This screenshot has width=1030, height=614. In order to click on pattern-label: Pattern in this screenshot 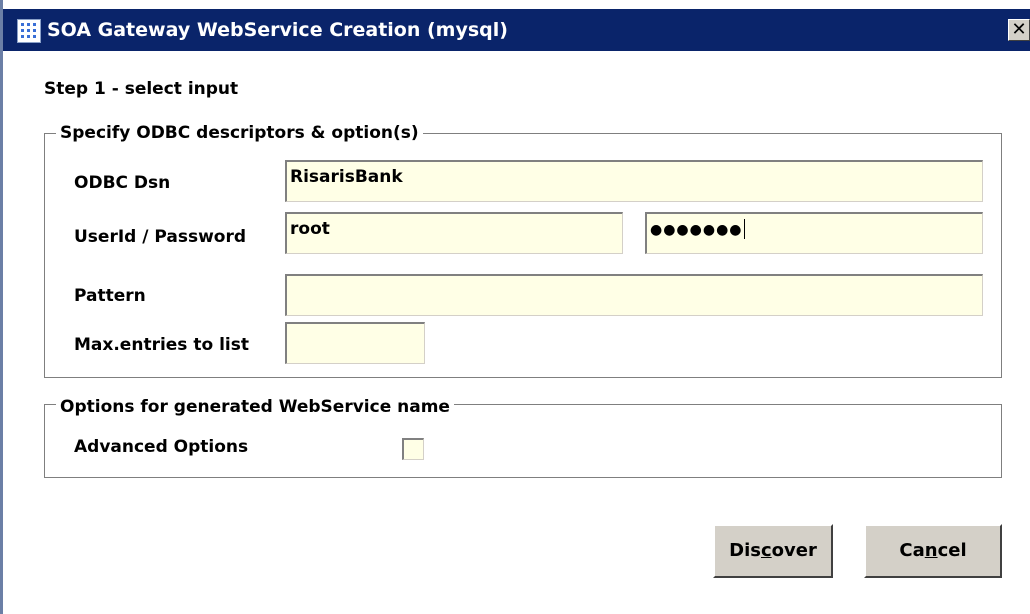, I will do `click(110, 296)`.